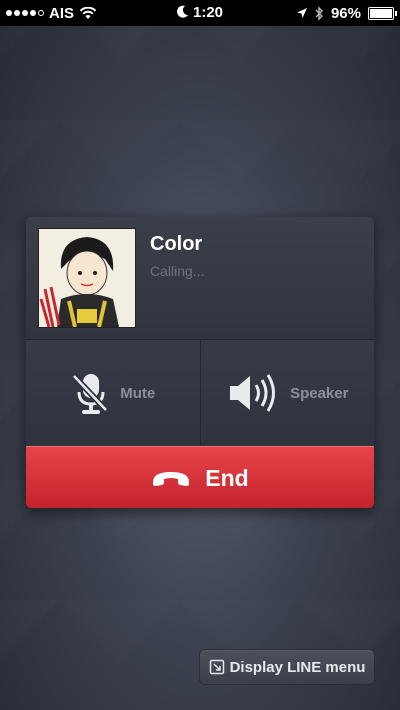 The width and height of the screenshot is (400, 710). What do you see at coordinates (87, 278) in the screenshot?
I see `avatar` at bounding box center [87, 278].